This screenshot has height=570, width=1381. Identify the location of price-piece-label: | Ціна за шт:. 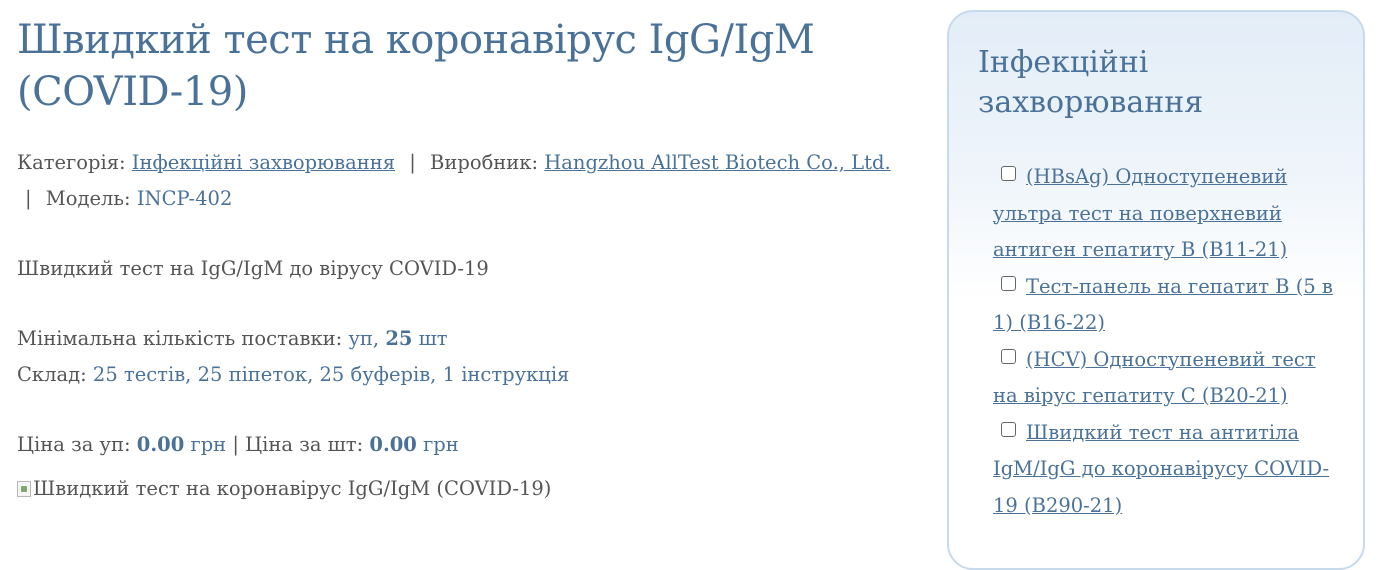
(298, 444).